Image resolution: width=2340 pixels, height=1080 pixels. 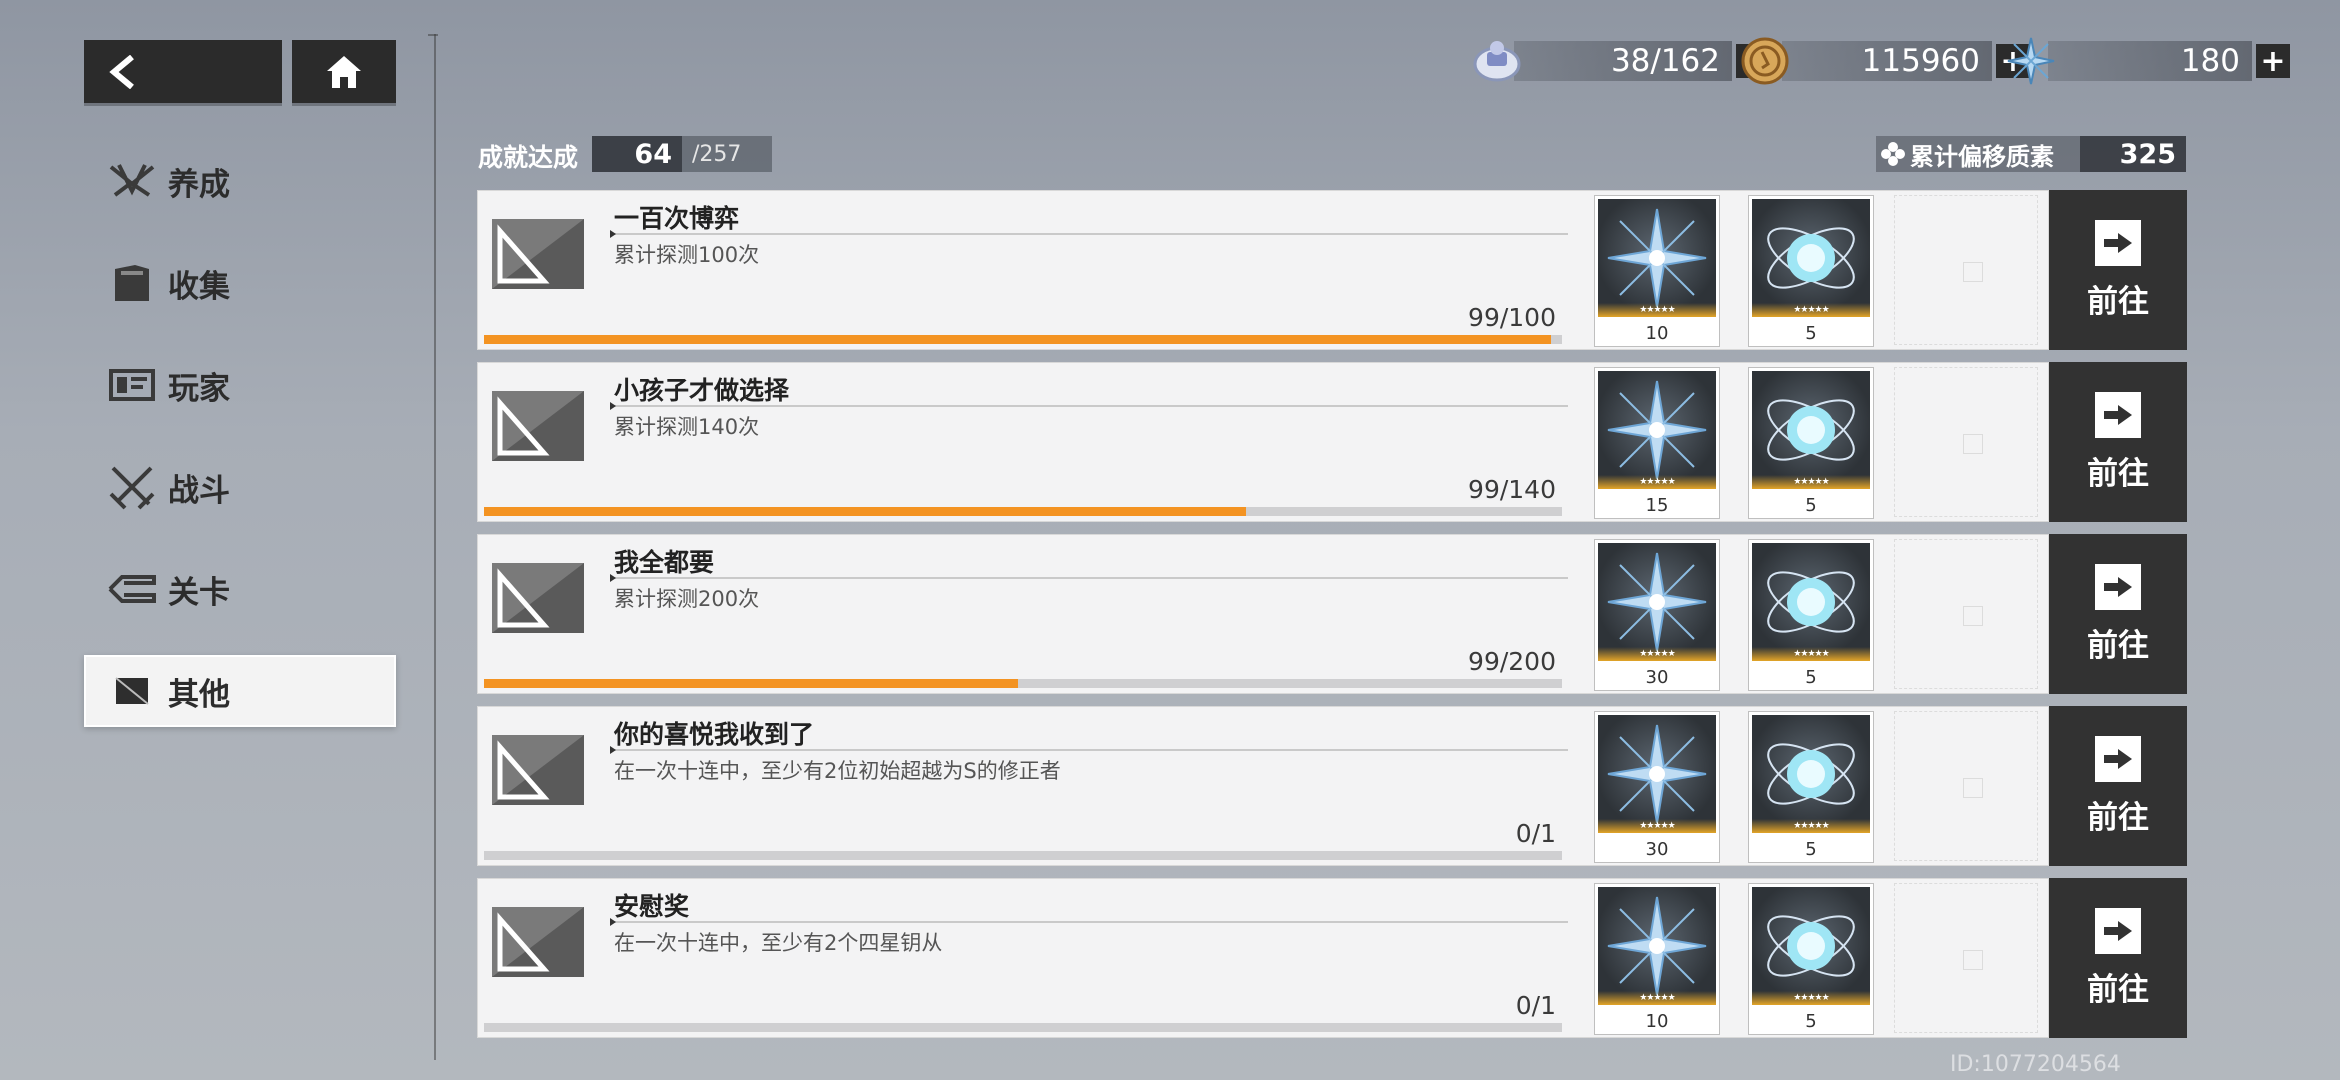 I want to click on home-icon, so click(x=344, y=71).